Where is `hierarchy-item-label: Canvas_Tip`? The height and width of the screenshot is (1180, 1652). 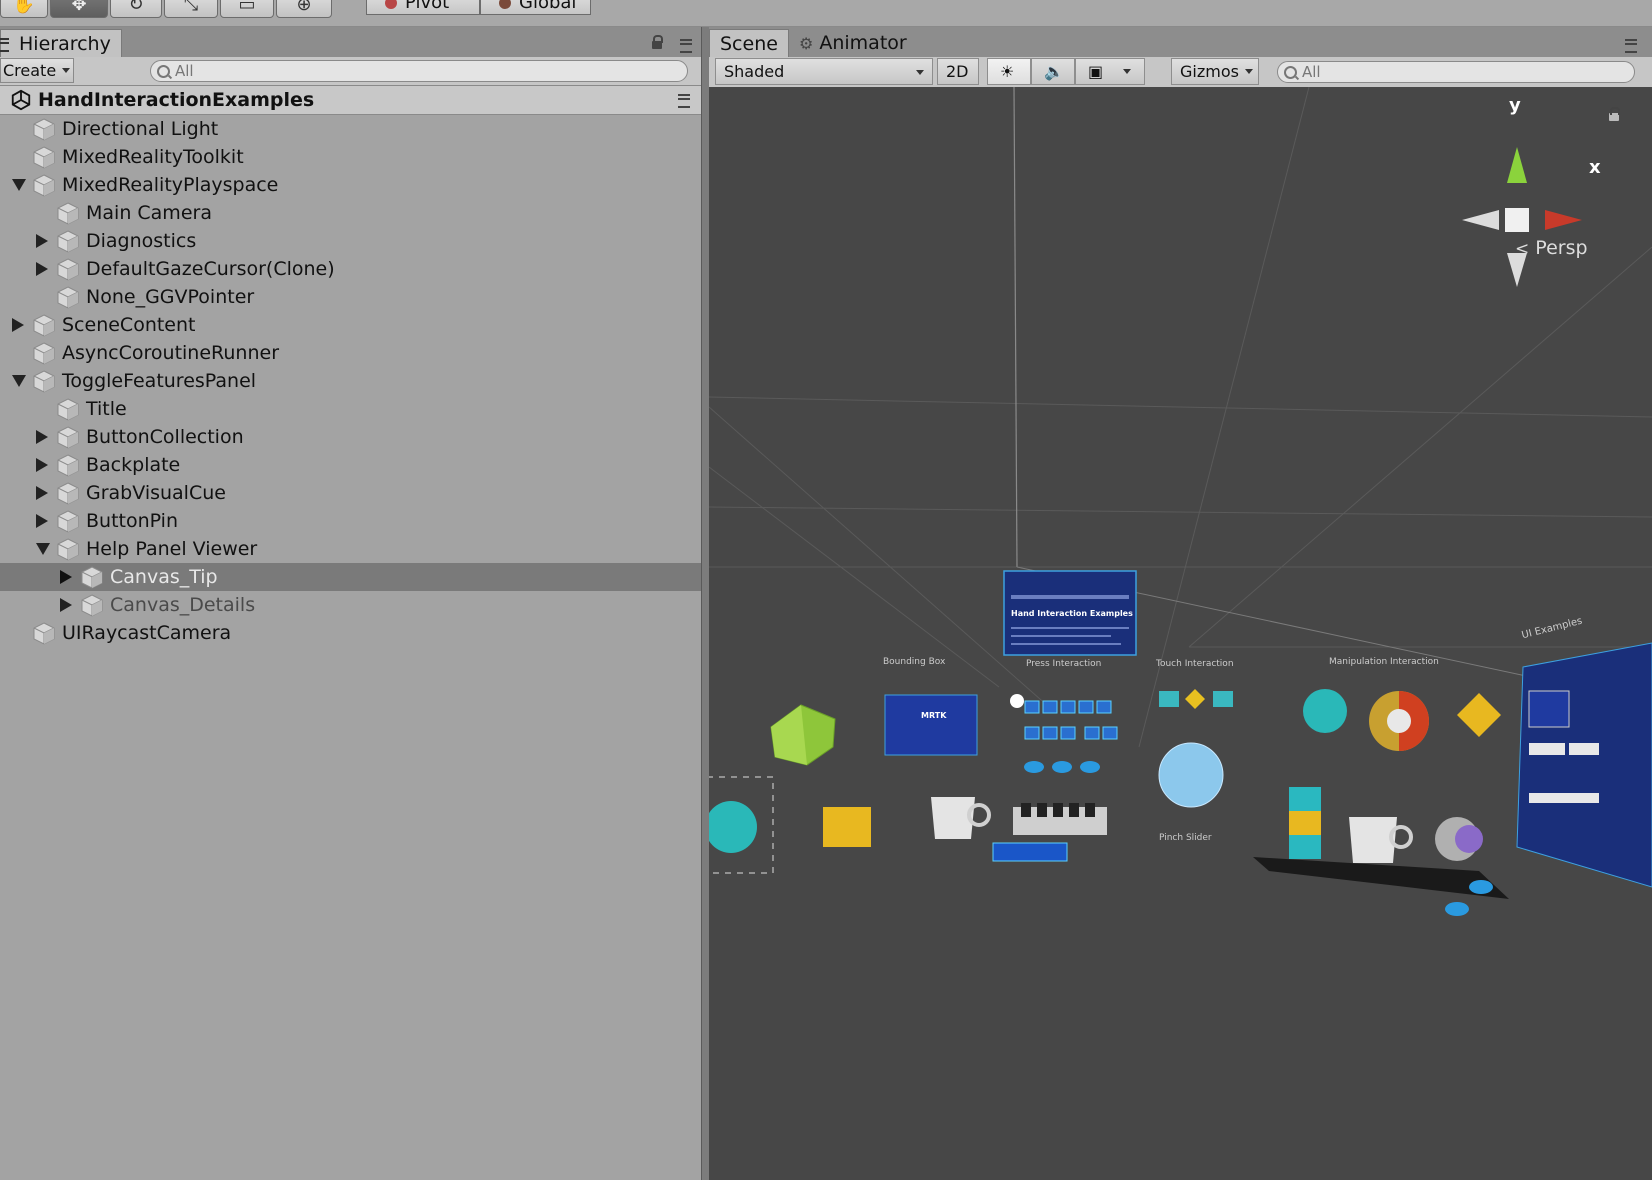 hierarchy-item-label: Canvas_Tip is located at coordinates (164, 577).